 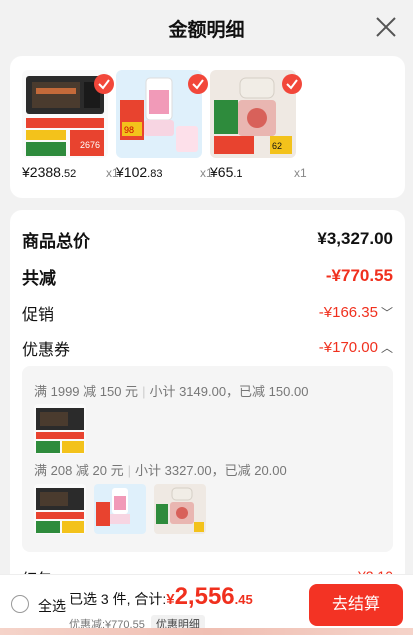 I want to click on svg-text: 2676, so click(x=90, y=145).